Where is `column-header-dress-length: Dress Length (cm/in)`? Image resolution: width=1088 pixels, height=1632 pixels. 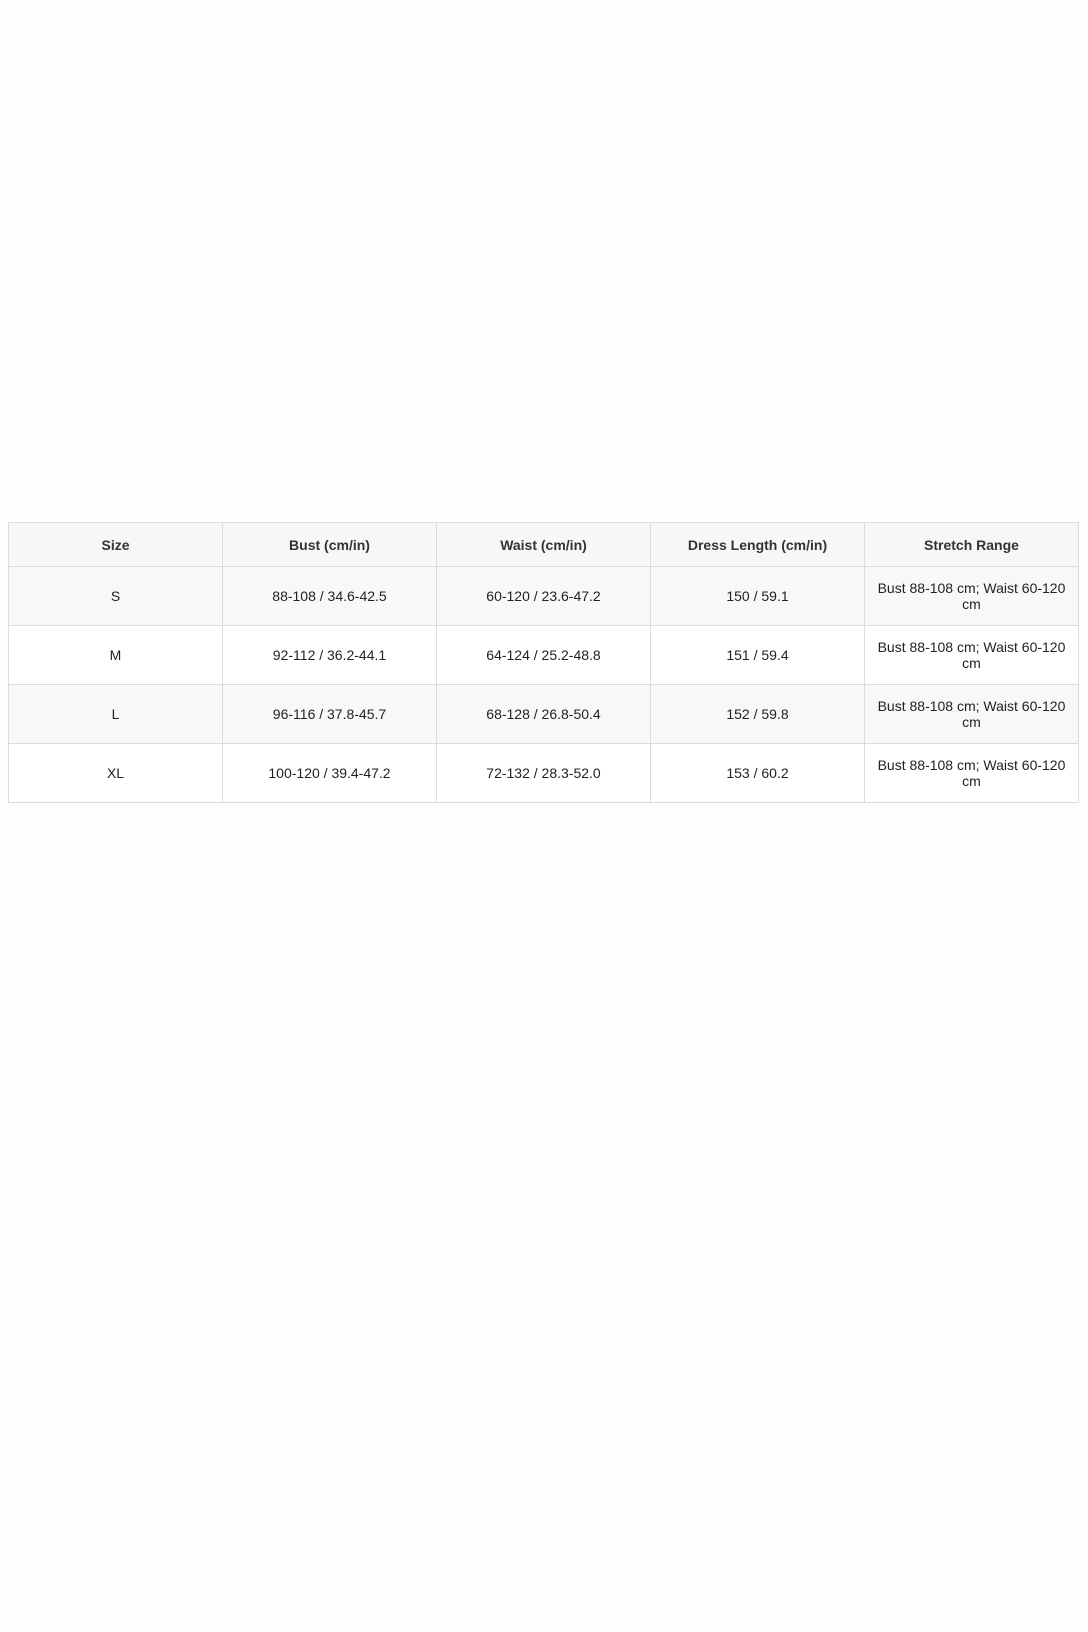
column-header-dress-length: Dress Length (cm/in) is located at coordinates (757, 544).